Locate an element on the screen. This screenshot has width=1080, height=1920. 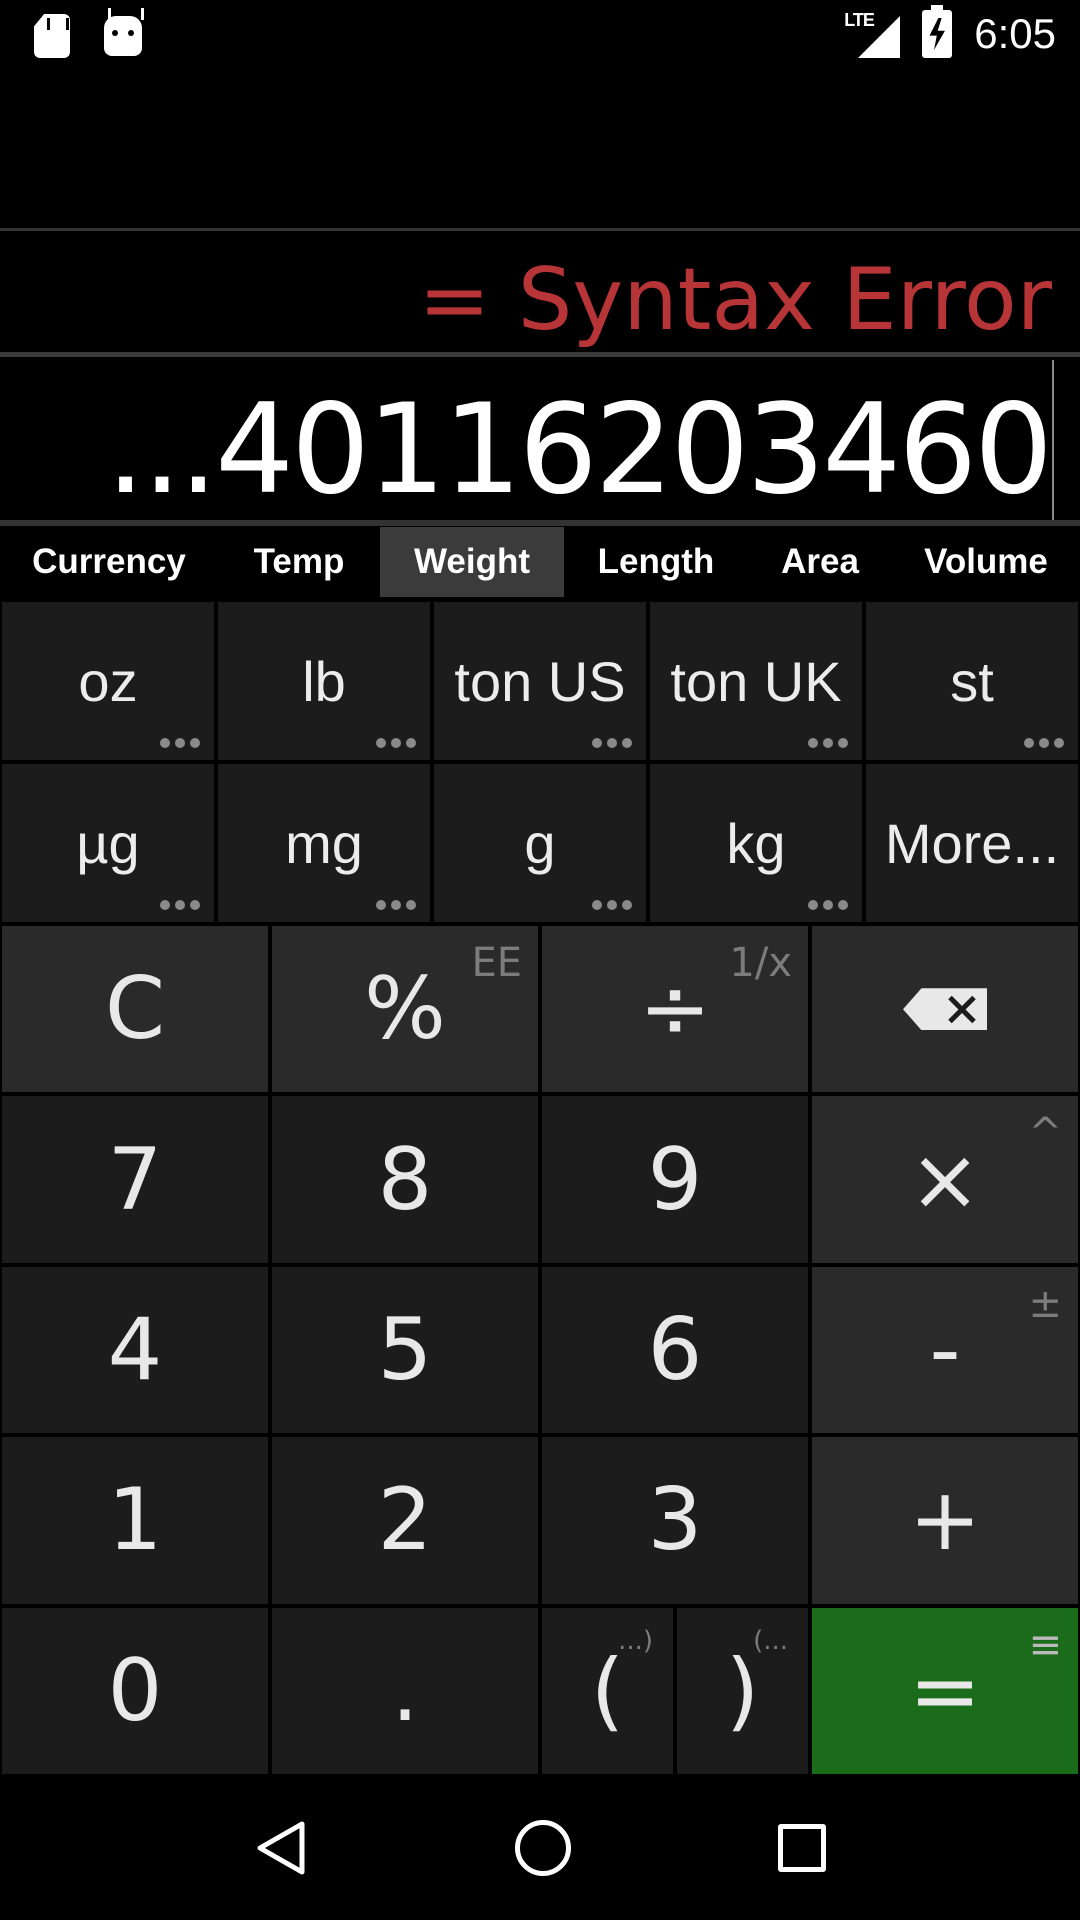
digit-9-button: 9 is located at coordinates (675, 1179).